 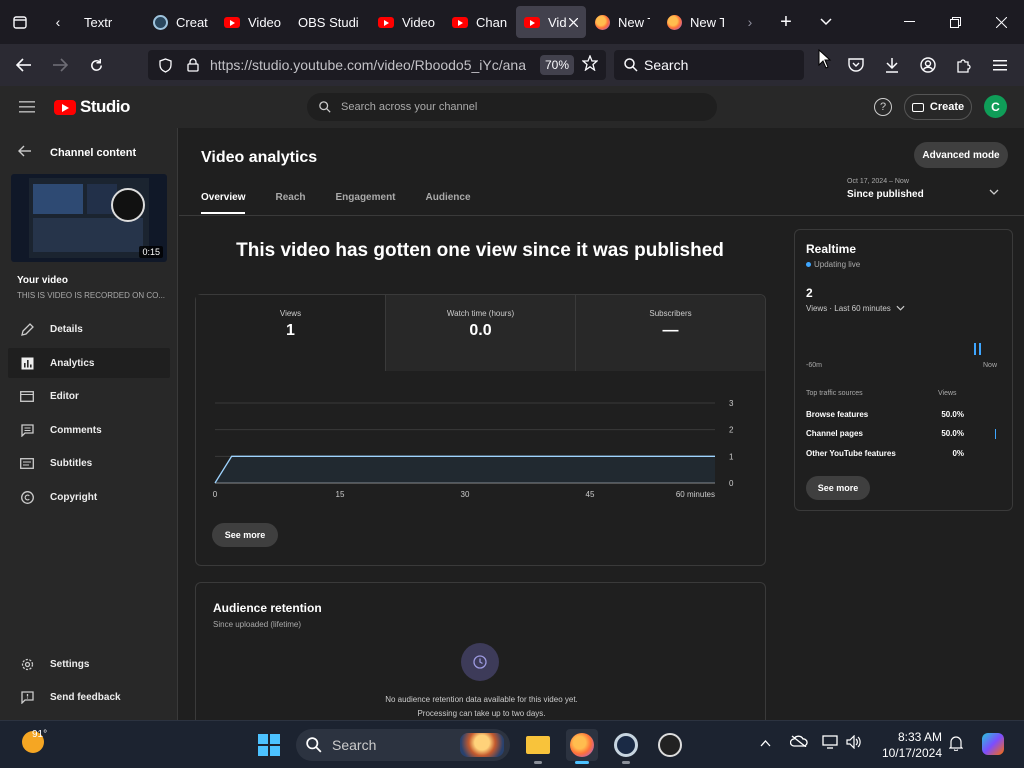 I want to click on traffic-source-row: Channel pages 50.0%, so click(x=885, y=433).